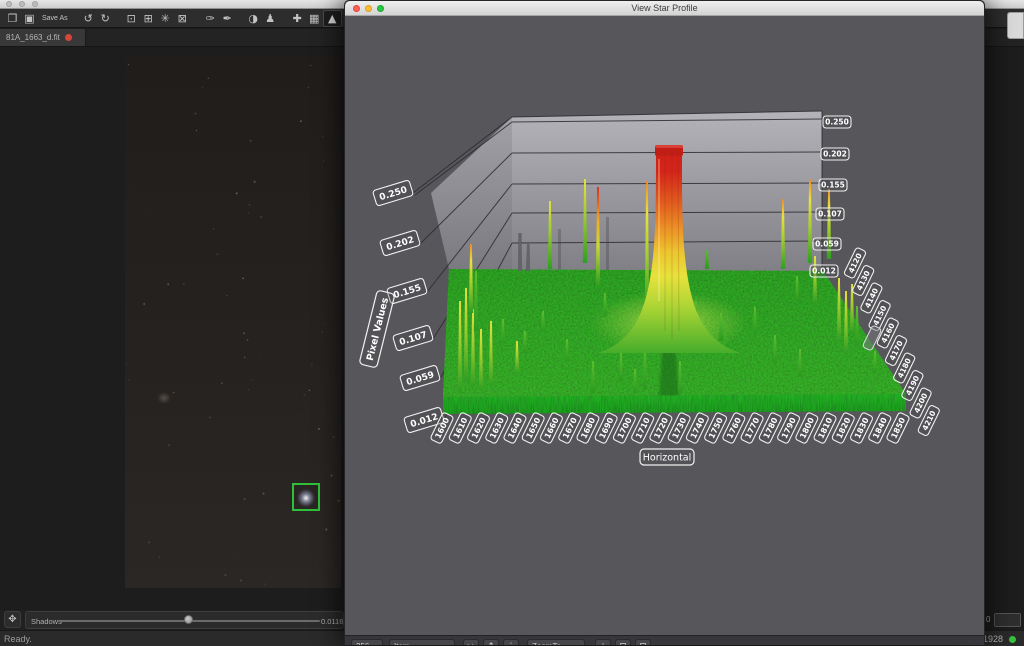 This screenshot has width=1024, height=646. I want to click on svg-text: 0.107, so click(830, 214).